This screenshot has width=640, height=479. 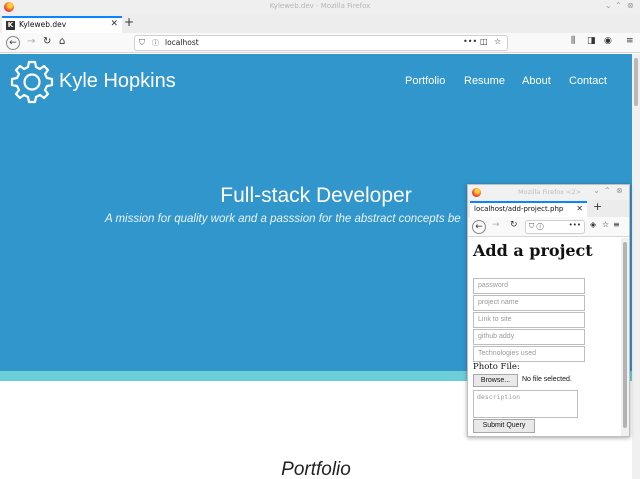 What do you see at coordinates (484, 41) in the screenshot?
I see `pocket-icon: ◫` at bounding box center [484, 41].